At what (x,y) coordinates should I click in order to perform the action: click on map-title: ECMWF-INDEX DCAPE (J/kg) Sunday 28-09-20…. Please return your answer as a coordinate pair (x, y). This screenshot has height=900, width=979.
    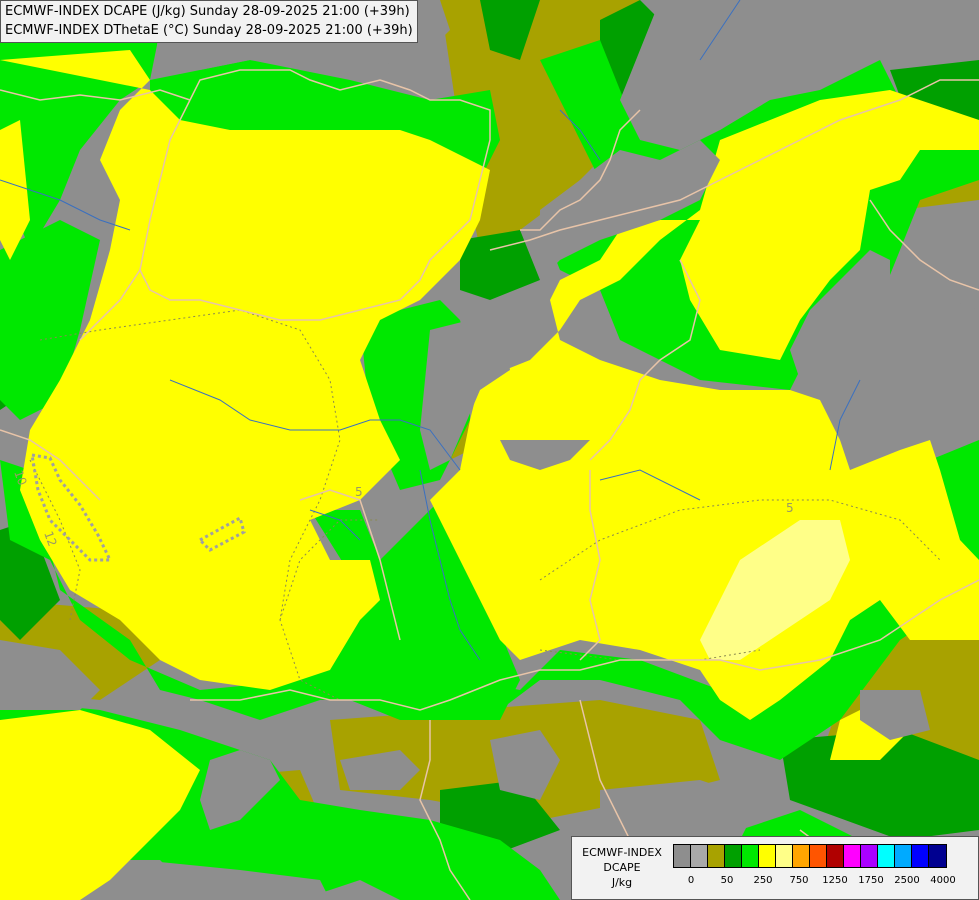
    Looking at the image, I should click on (209, 21).